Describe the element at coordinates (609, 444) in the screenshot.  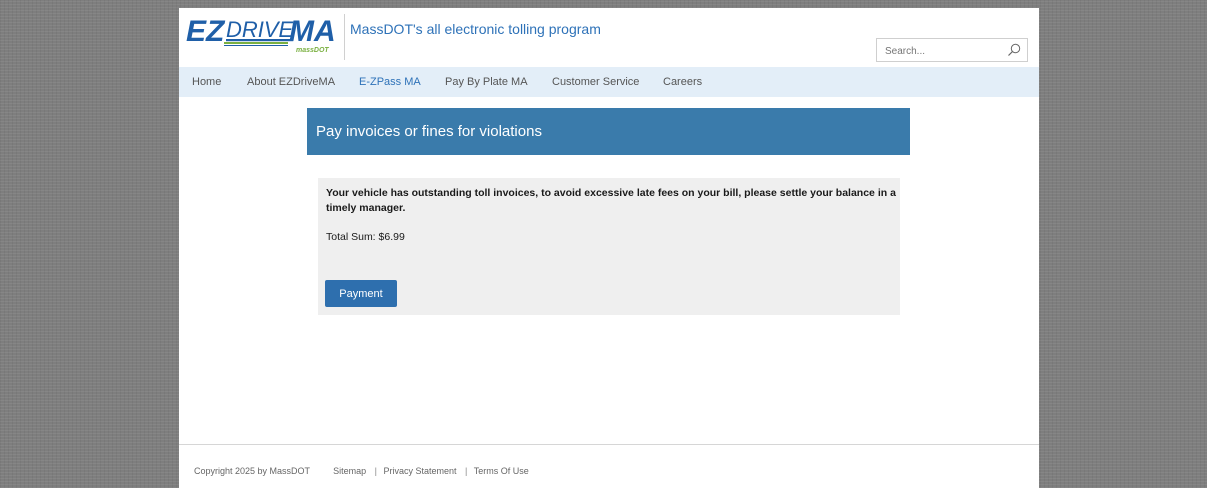
I see `footer-divider` at that location.